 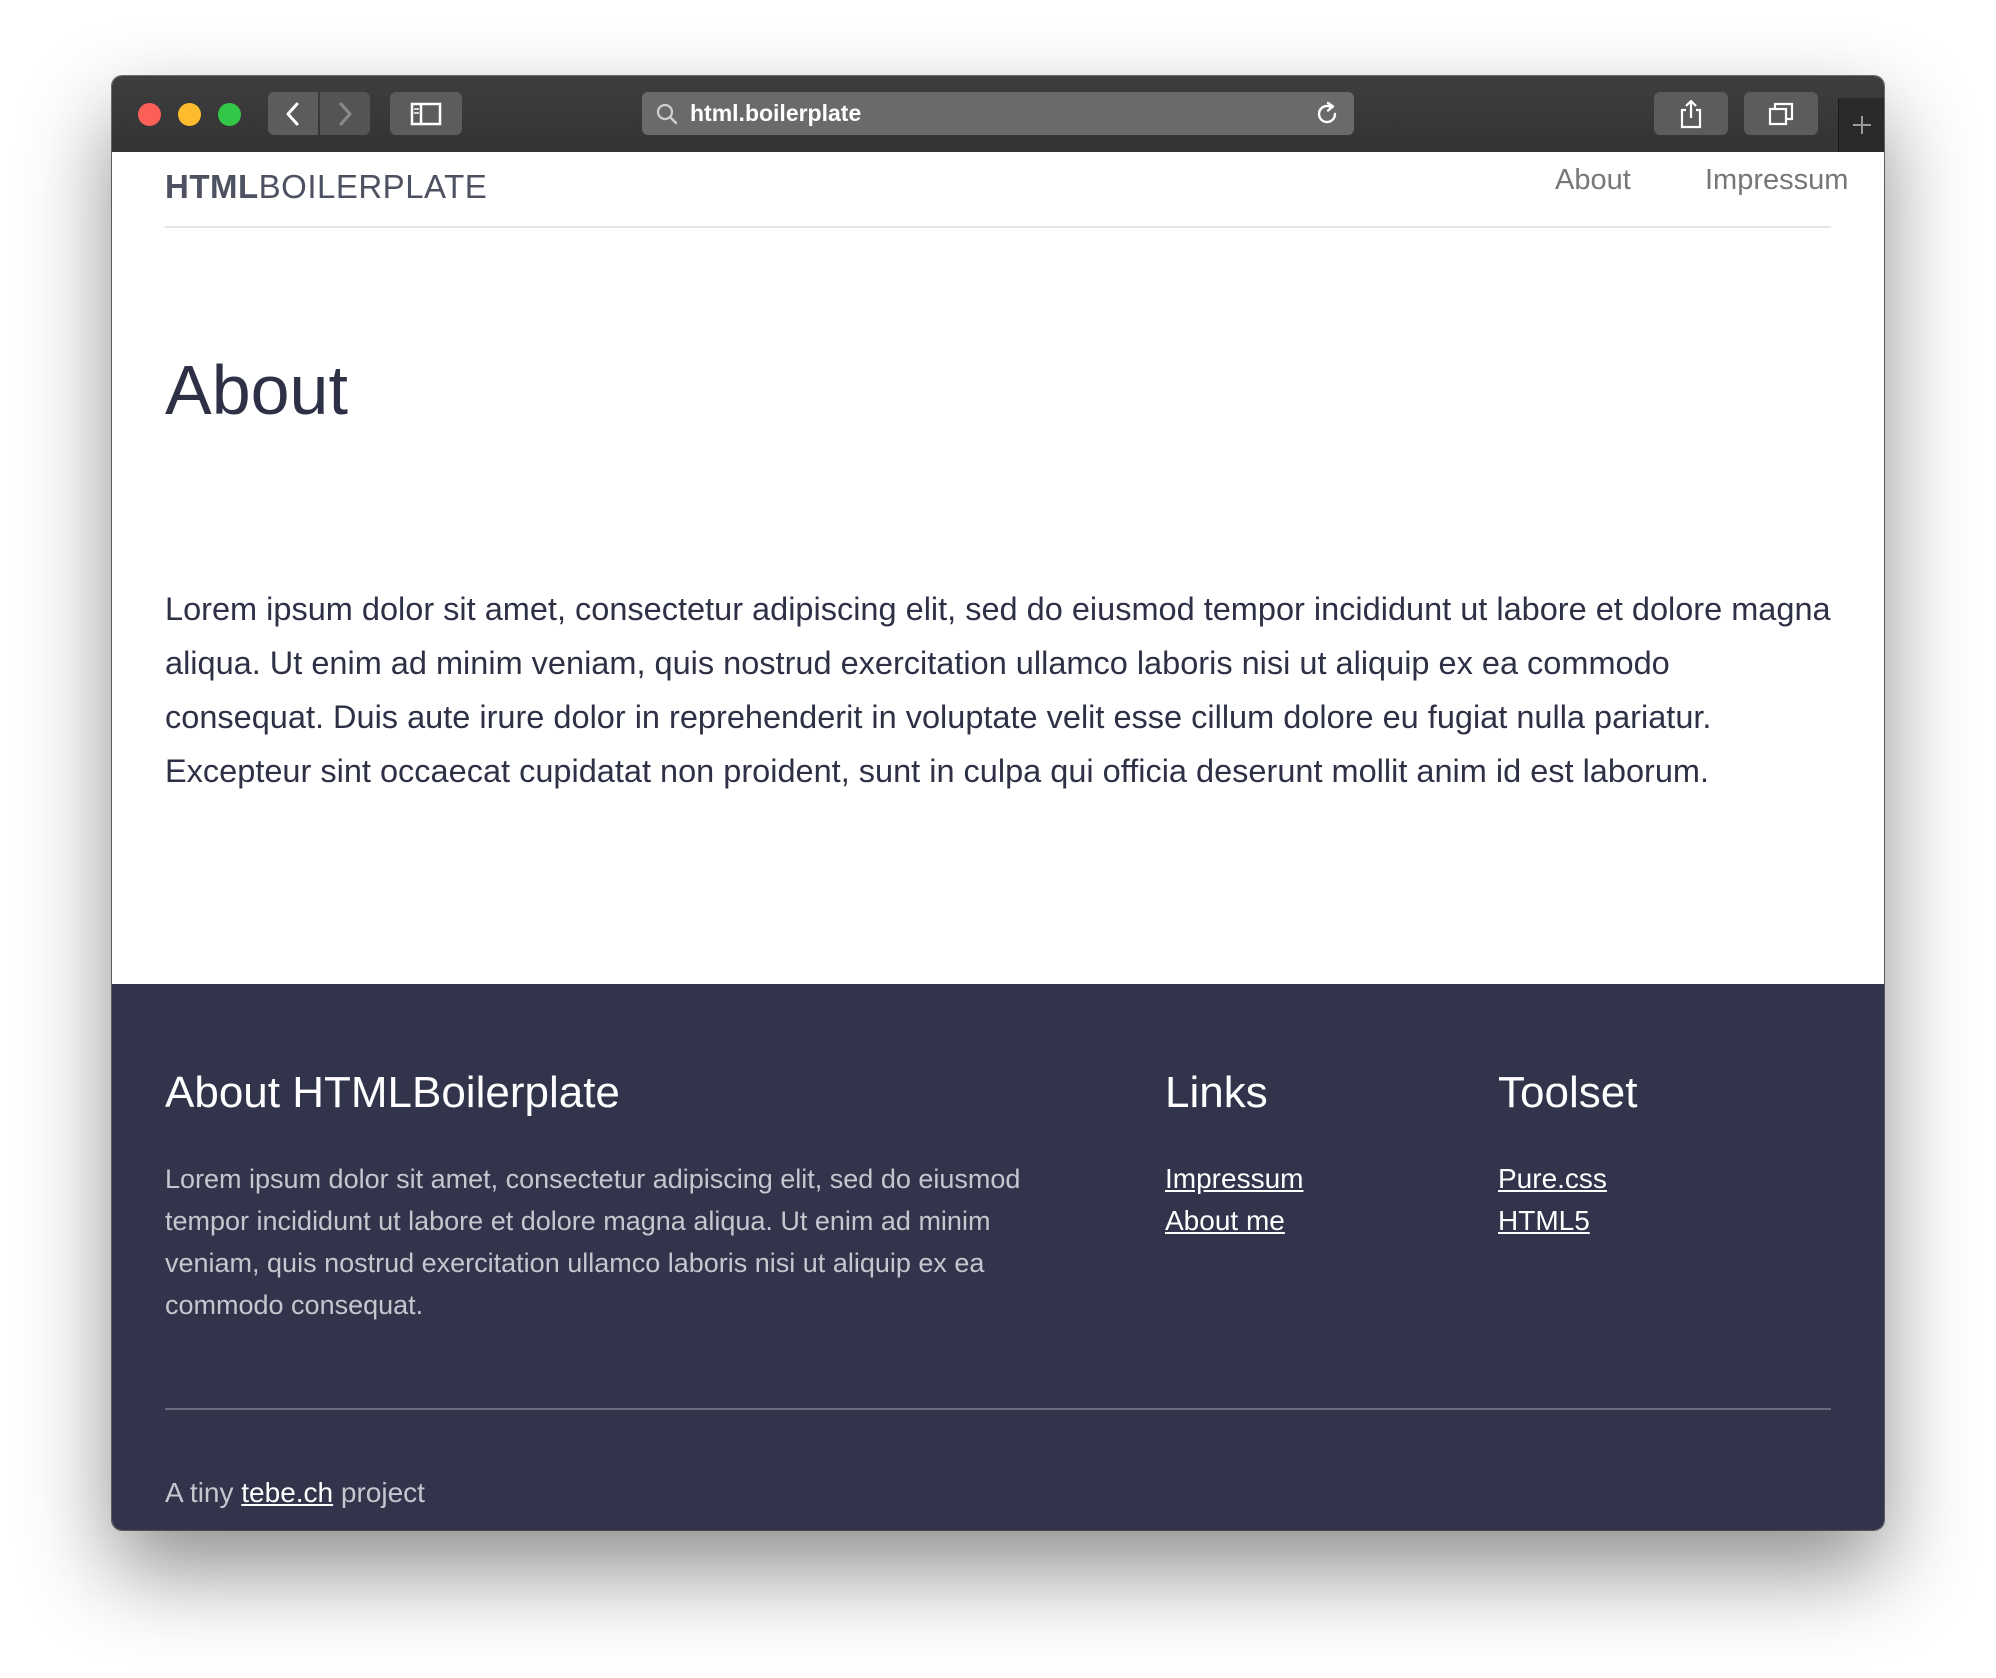 I want to click on forward-button, so click(x=345, y=113).